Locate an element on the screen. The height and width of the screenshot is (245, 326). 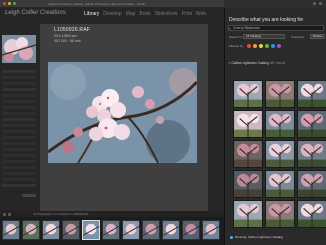
module-book: Book is located at coordinates (144, 14).